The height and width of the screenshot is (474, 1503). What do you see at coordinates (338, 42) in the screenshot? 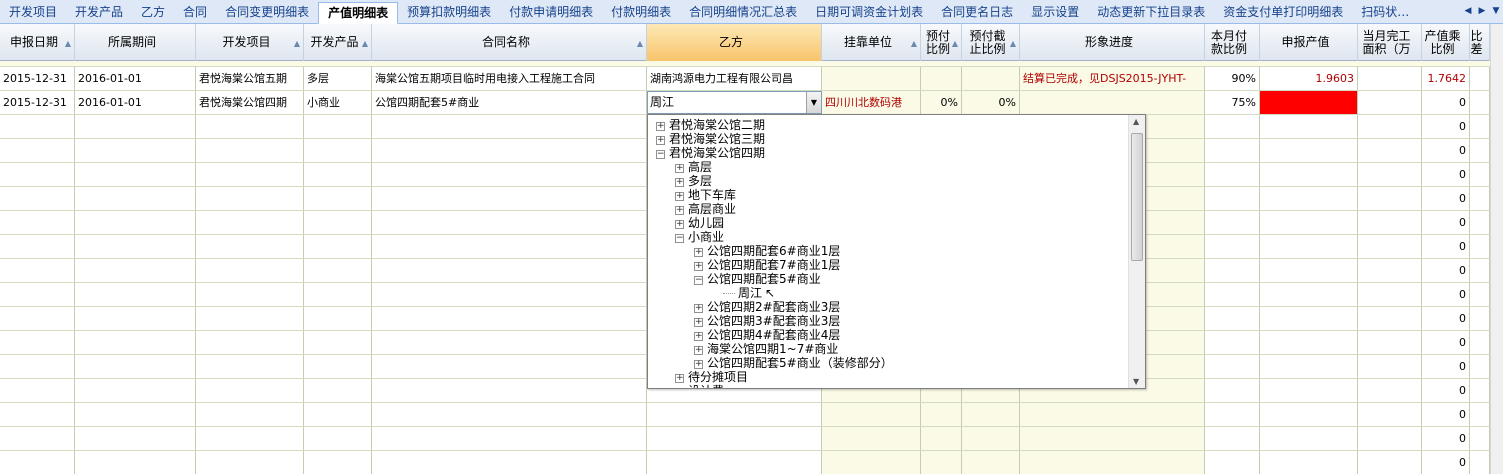
I see `column-header-3: 开发产品 ▲` at bounding box center [338, 42].